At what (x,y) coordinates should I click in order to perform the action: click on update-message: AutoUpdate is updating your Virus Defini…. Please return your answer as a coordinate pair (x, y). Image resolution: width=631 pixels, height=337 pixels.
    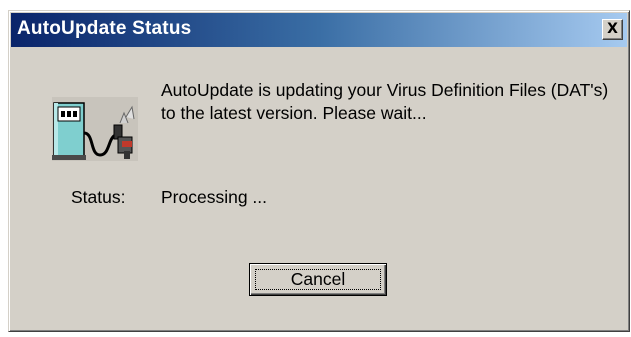
    Looking at the image, I should click on (385, 101).